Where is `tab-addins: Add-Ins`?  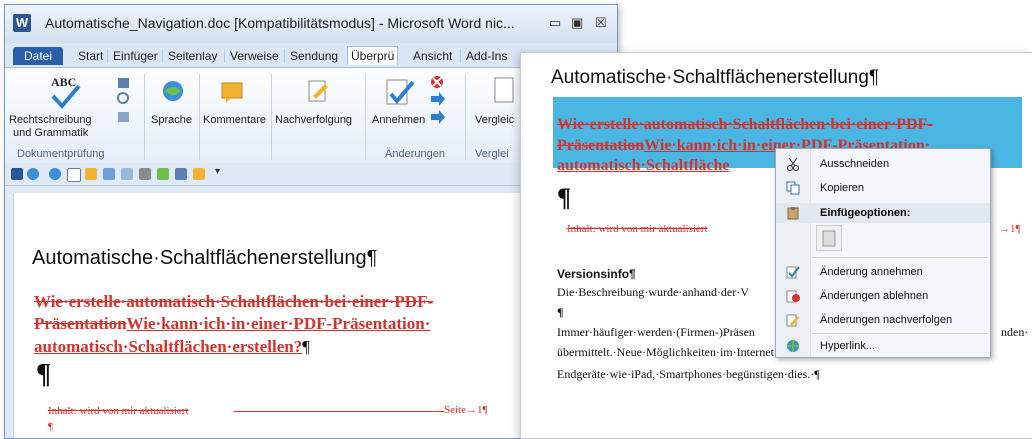 tab-addins: Add-Ins is located at coordinates (486, 56).